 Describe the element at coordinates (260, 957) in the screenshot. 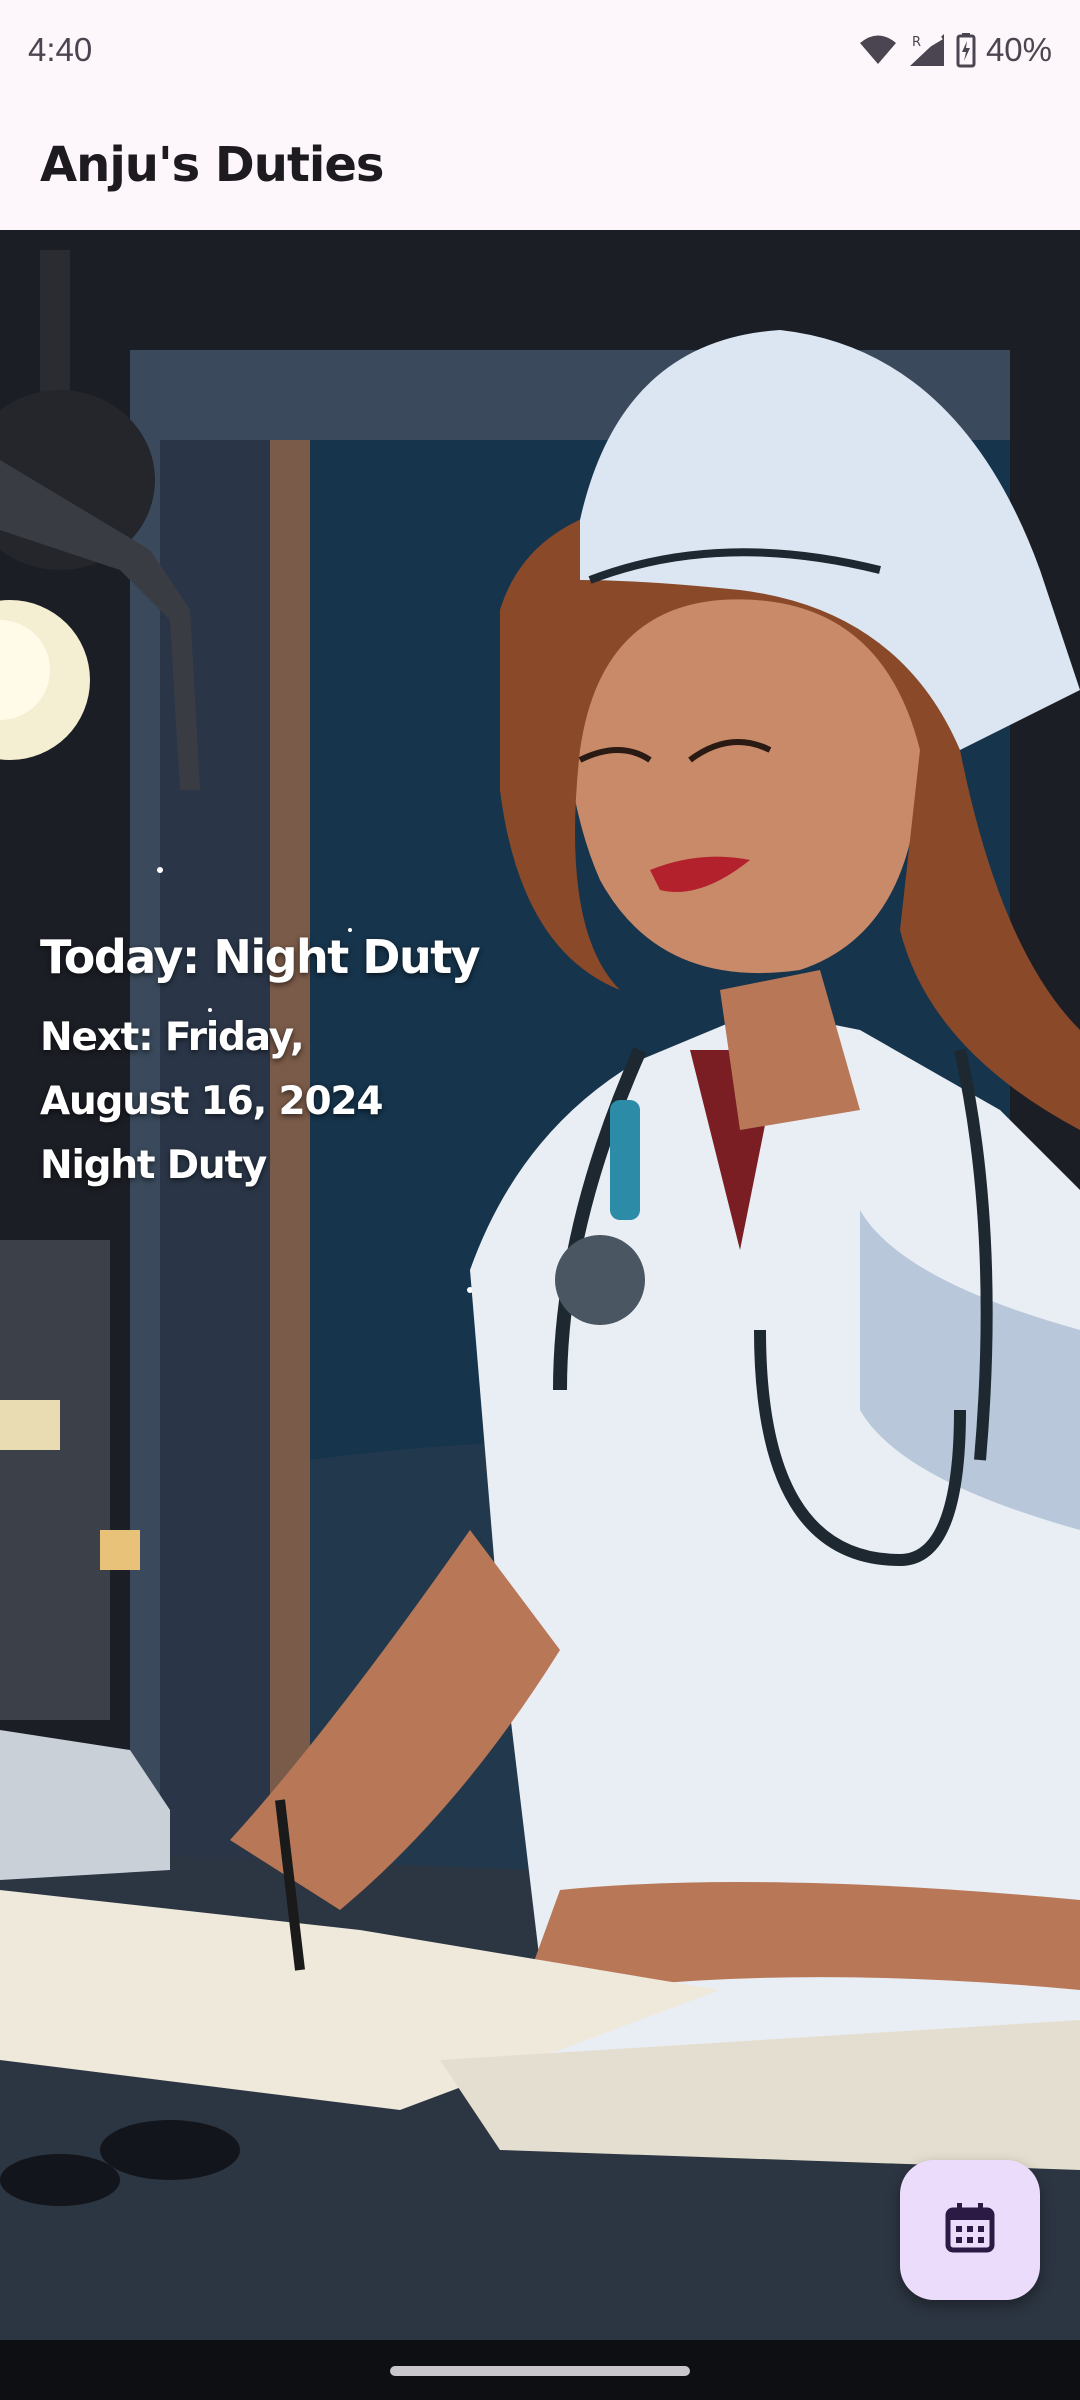

I see `today-duty-label: Today: Night Duty` at that location.